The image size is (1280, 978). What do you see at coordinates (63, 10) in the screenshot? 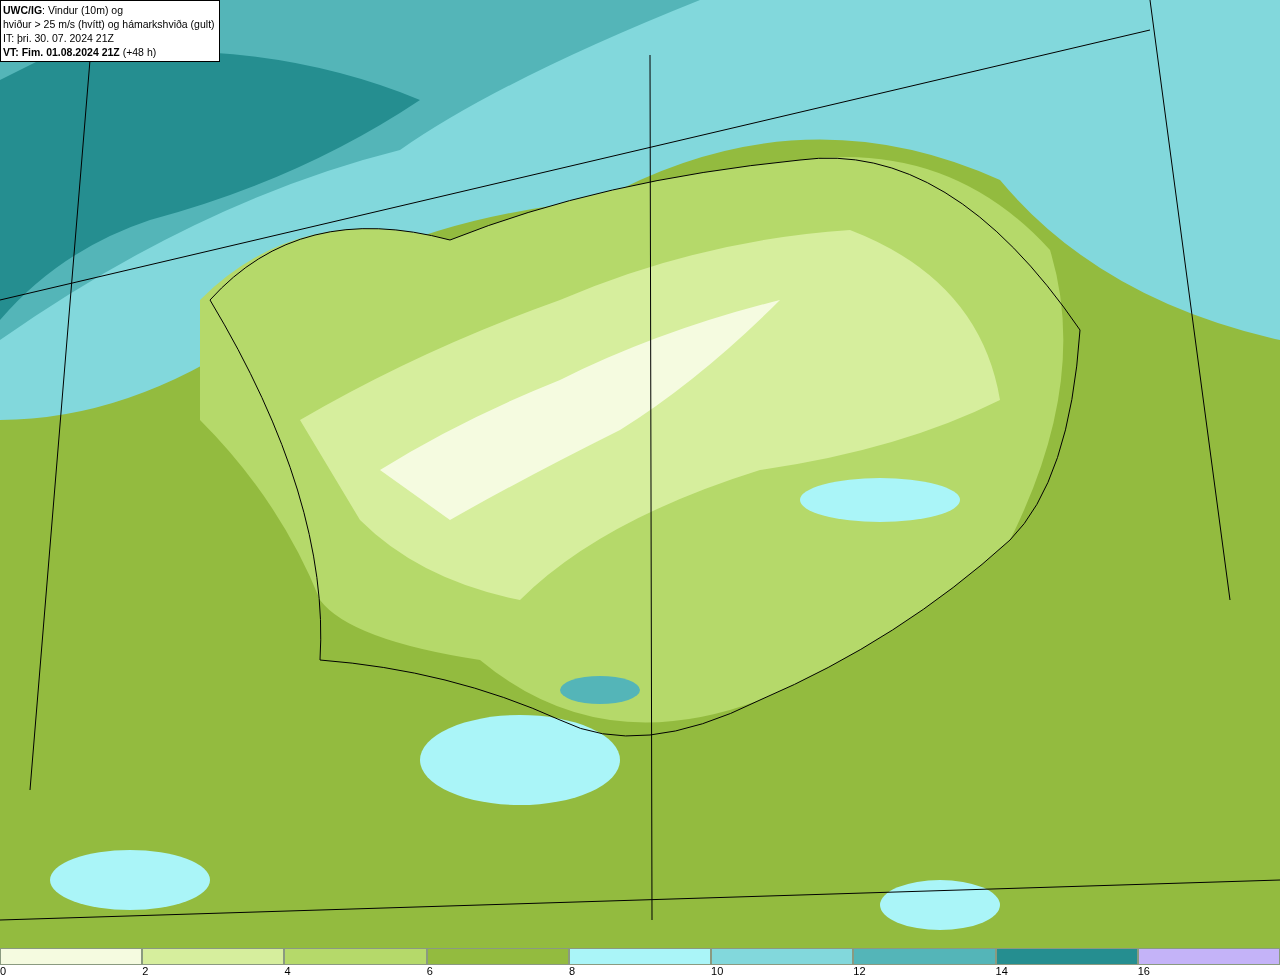
I see `title-line: UWC/IG: Vindur (10m) og` at bounding box center [63, 10].